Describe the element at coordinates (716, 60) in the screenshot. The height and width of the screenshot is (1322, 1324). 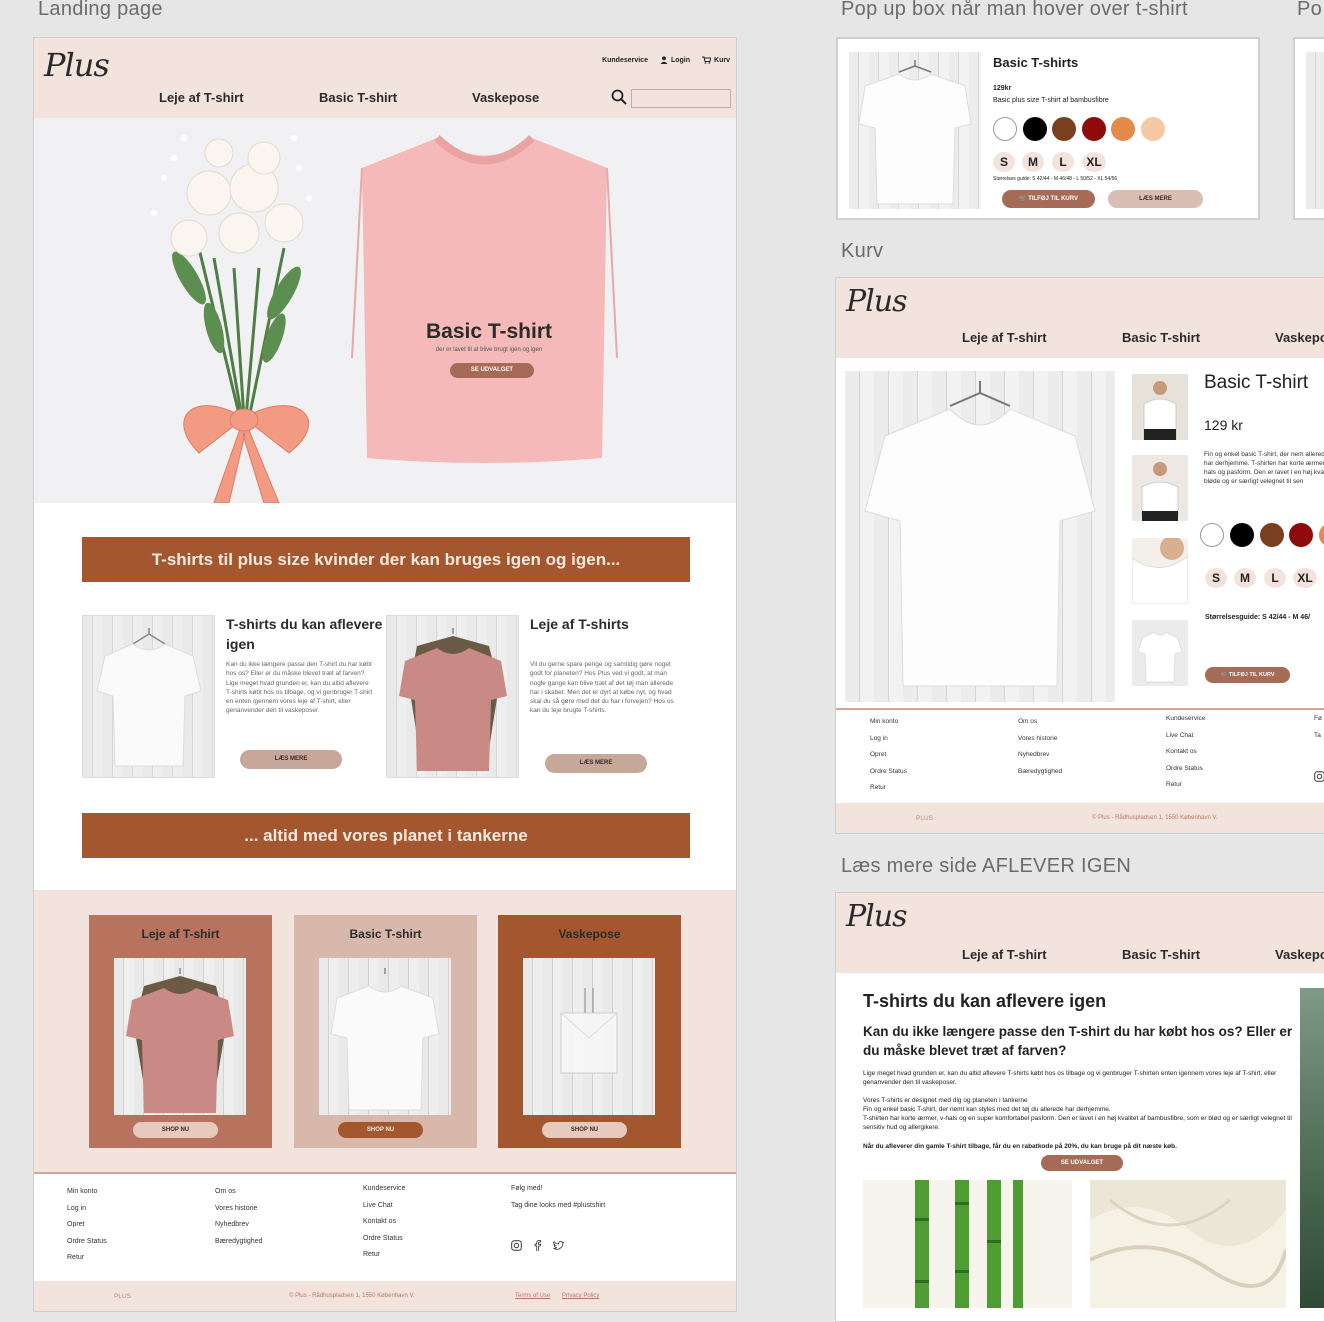
I see `kurv-link: Kurv` at that location.